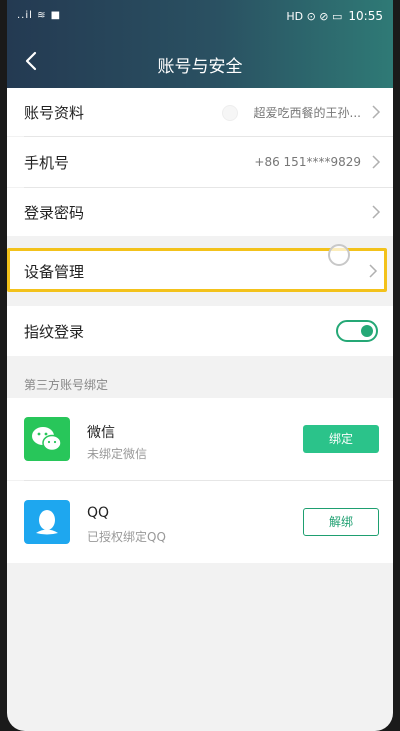 Image resolution: width=400 pixels, height=731 pixels. I want to click on signal-wifi-status: ..il ≋ ■, so click(39, 15).